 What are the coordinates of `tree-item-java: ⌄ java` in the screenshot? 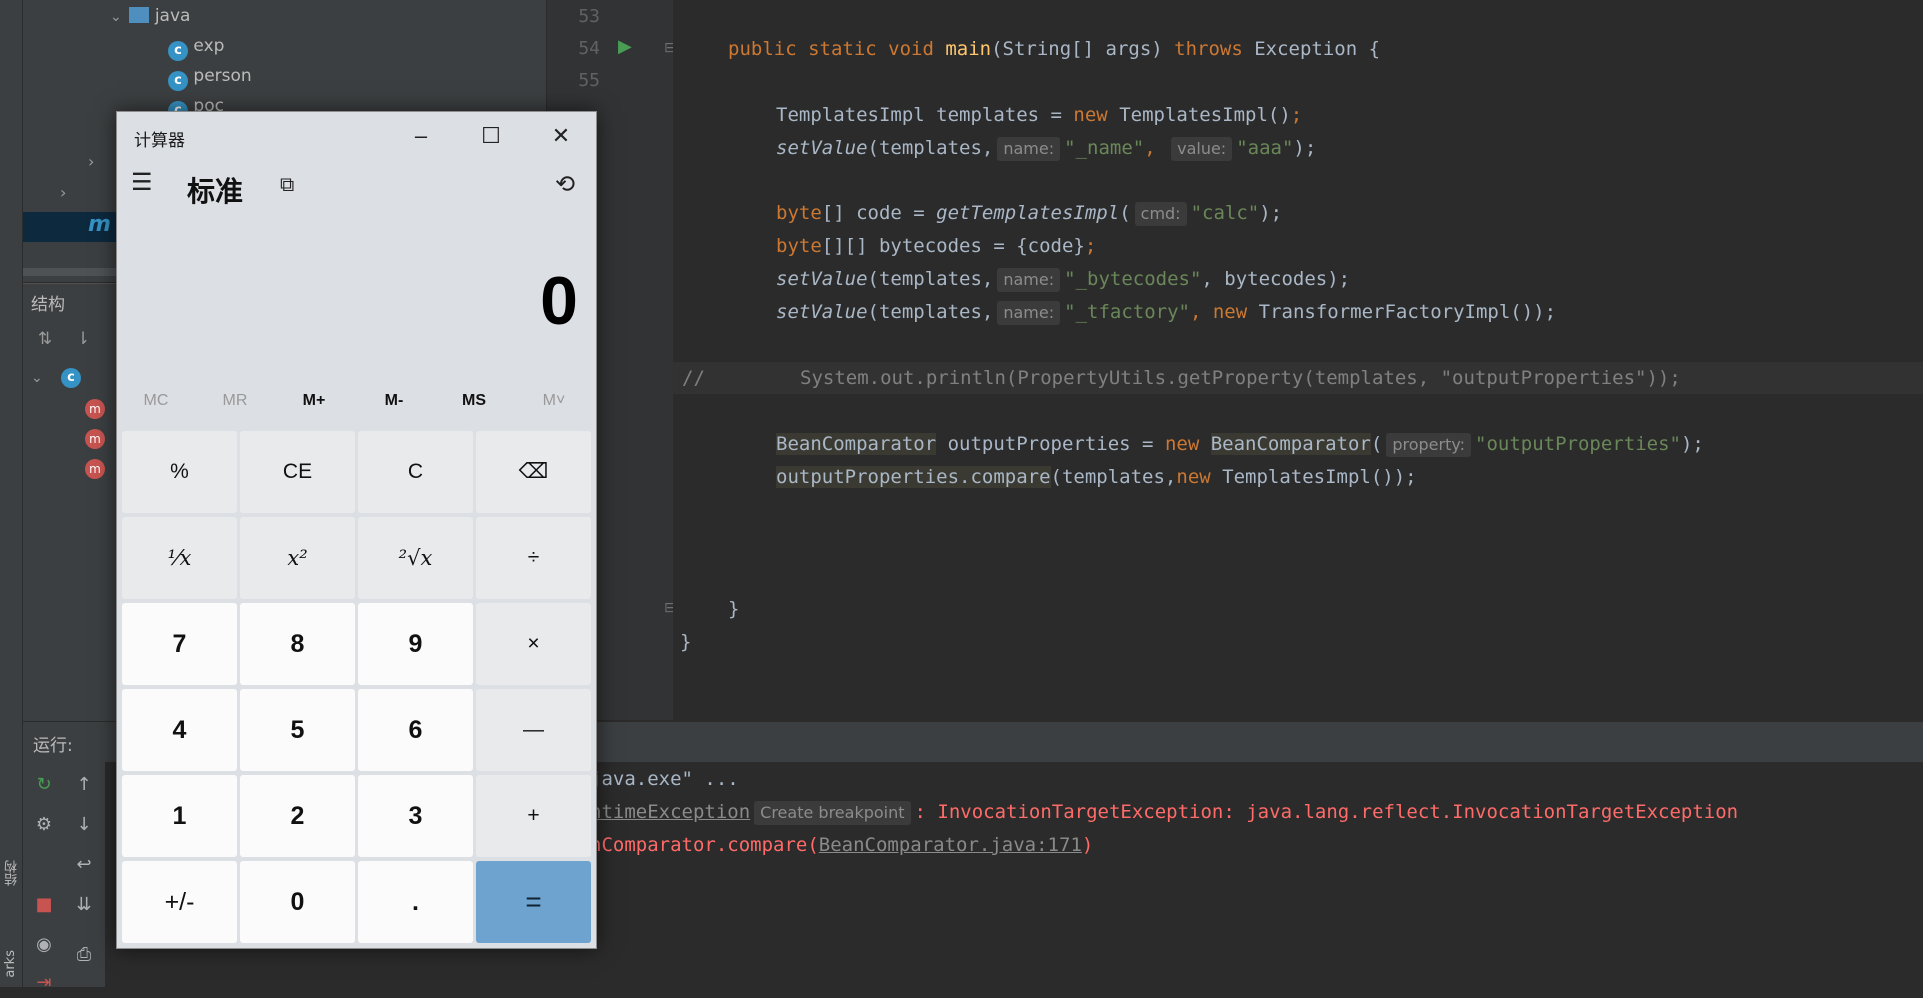 It's located at (150, 16).